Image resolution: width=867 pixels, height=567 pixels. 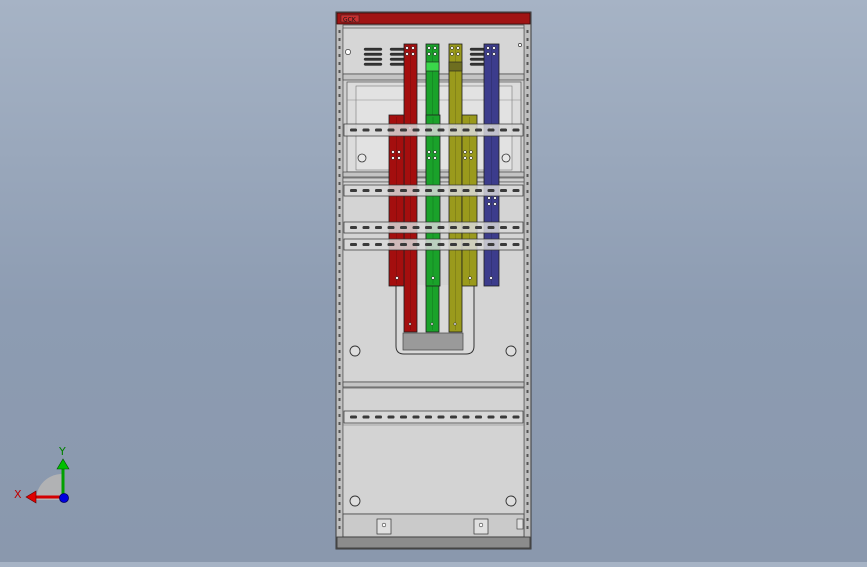 What do you see at coordinates (433, 18) in the screenshot?
I see `cabinet-header-bar` at bounding box center [433, 18].